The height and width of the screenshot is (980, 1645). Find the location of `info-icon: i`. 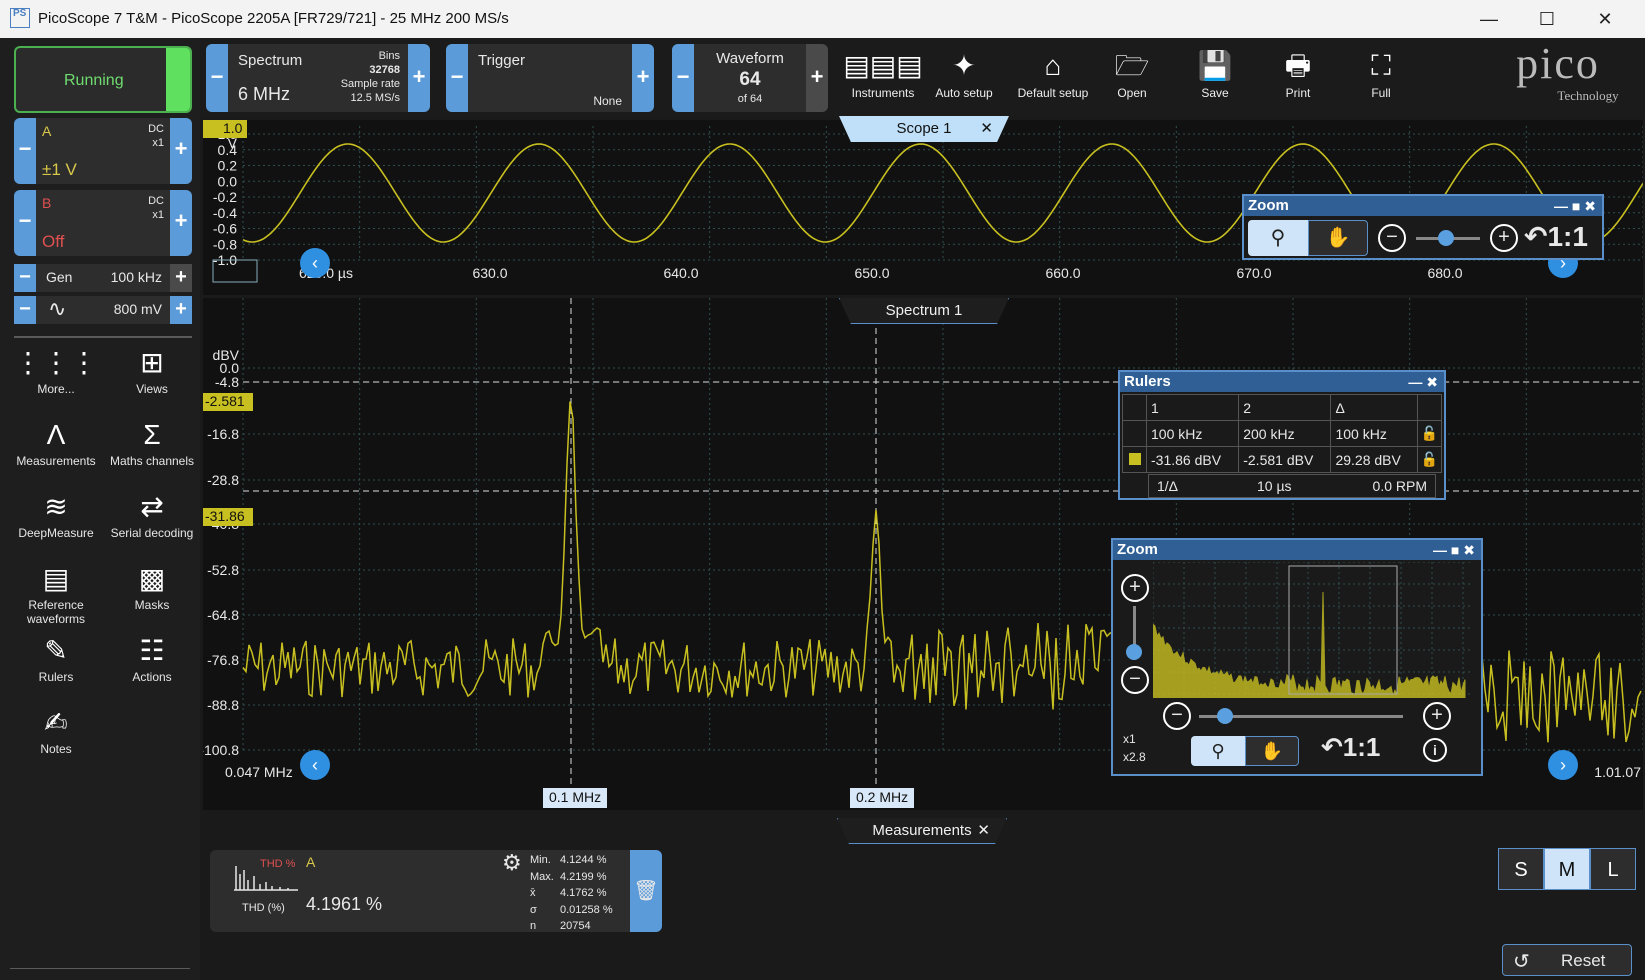

info-icon: i is located at coordinates (1435, 750).